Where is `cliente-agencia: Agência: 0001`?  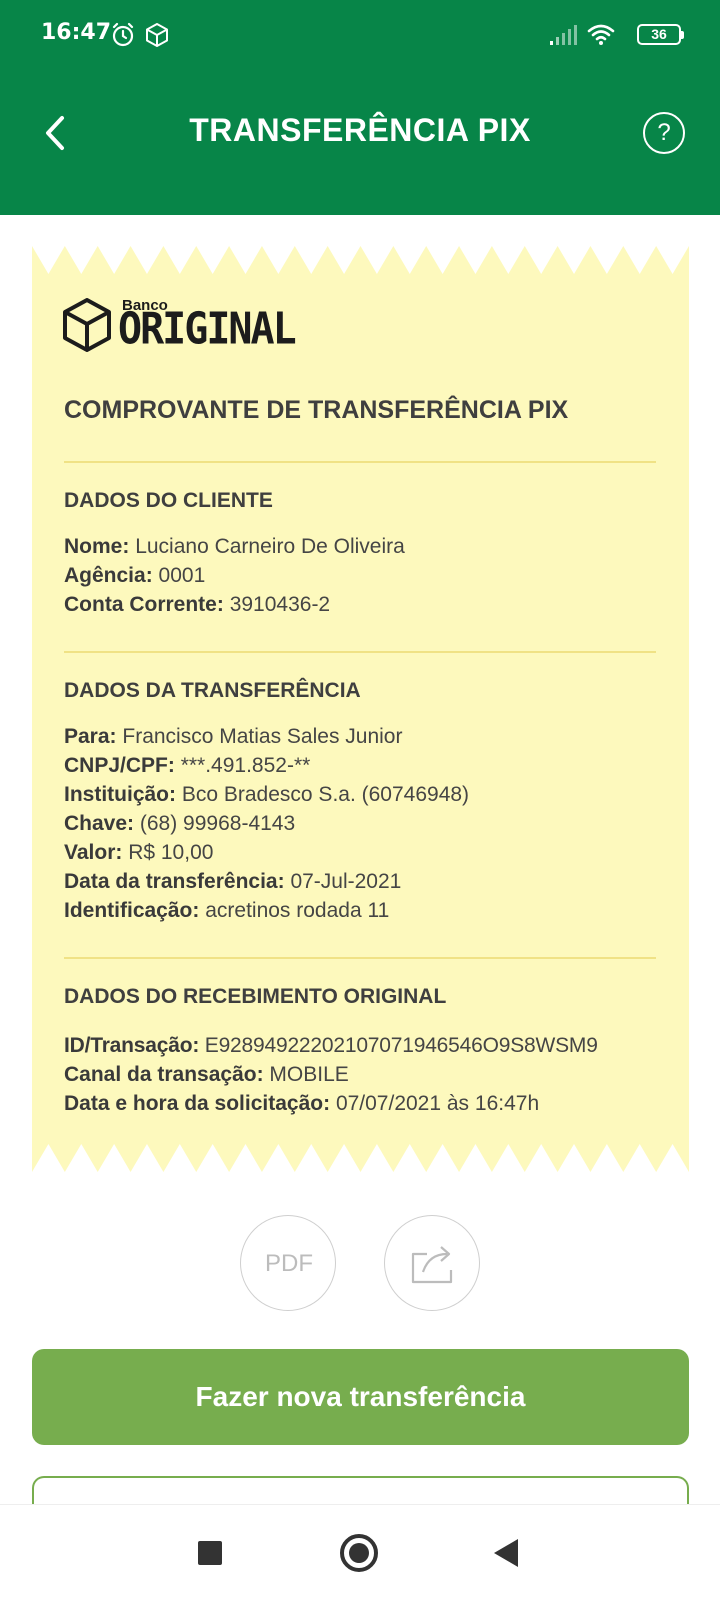 cliente-agencia: Agência: 0001 is located at coordinates (135, 575).